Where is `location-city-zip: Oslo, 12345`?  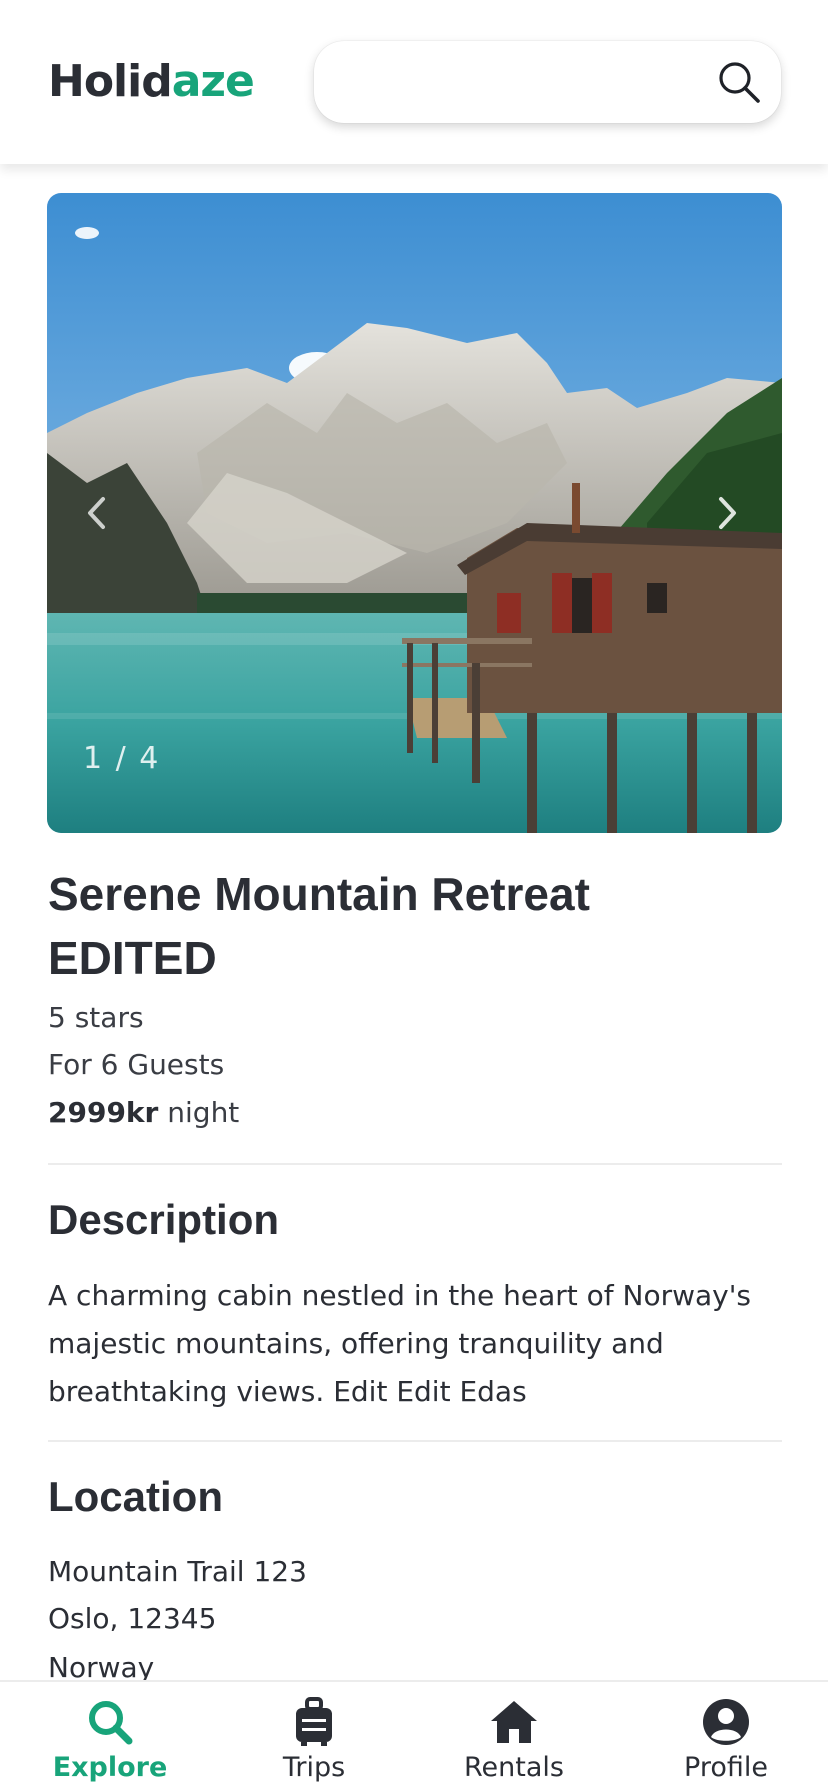
location-city-zip: Oslo, 12345 is located at coordinates (132, 1618).